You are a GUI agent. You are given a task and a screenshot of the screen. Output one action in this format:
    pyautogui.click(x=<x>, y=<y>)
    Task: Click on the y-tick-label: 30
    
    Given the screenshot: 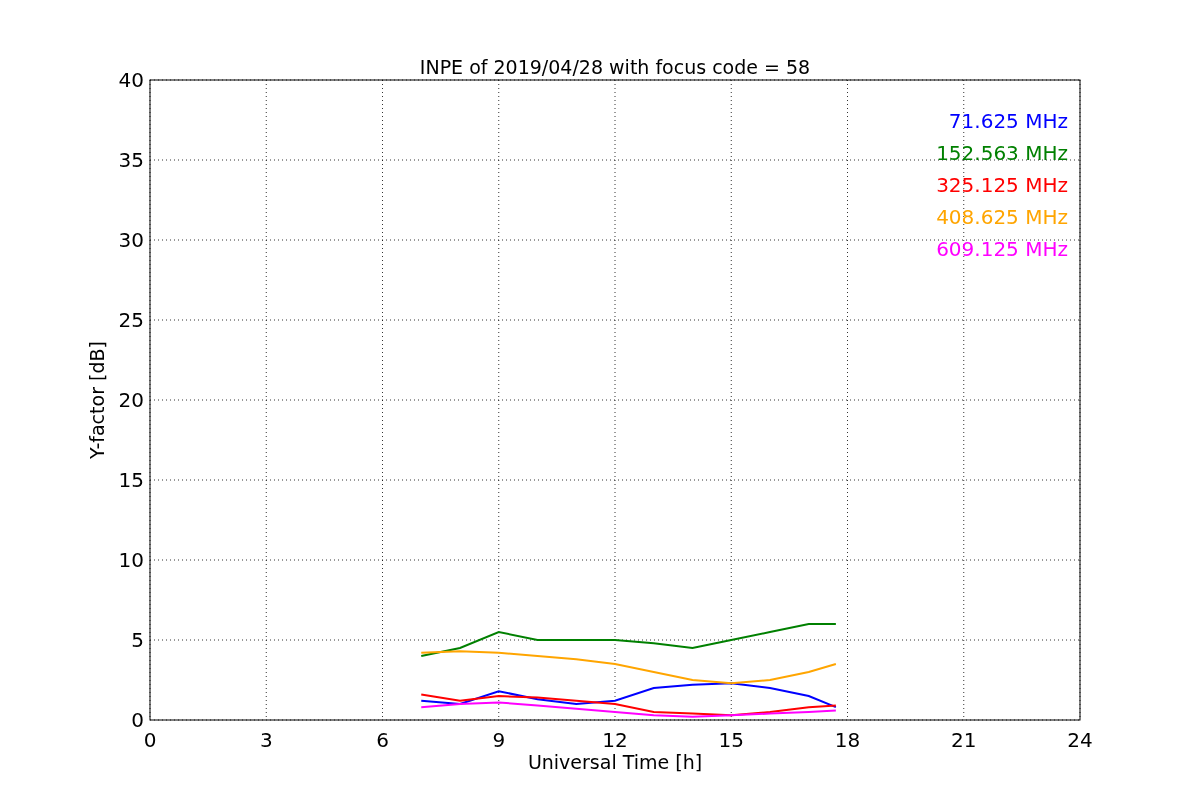 What is the action you would take?
    pyautogui.click(x=131, y=240)
    